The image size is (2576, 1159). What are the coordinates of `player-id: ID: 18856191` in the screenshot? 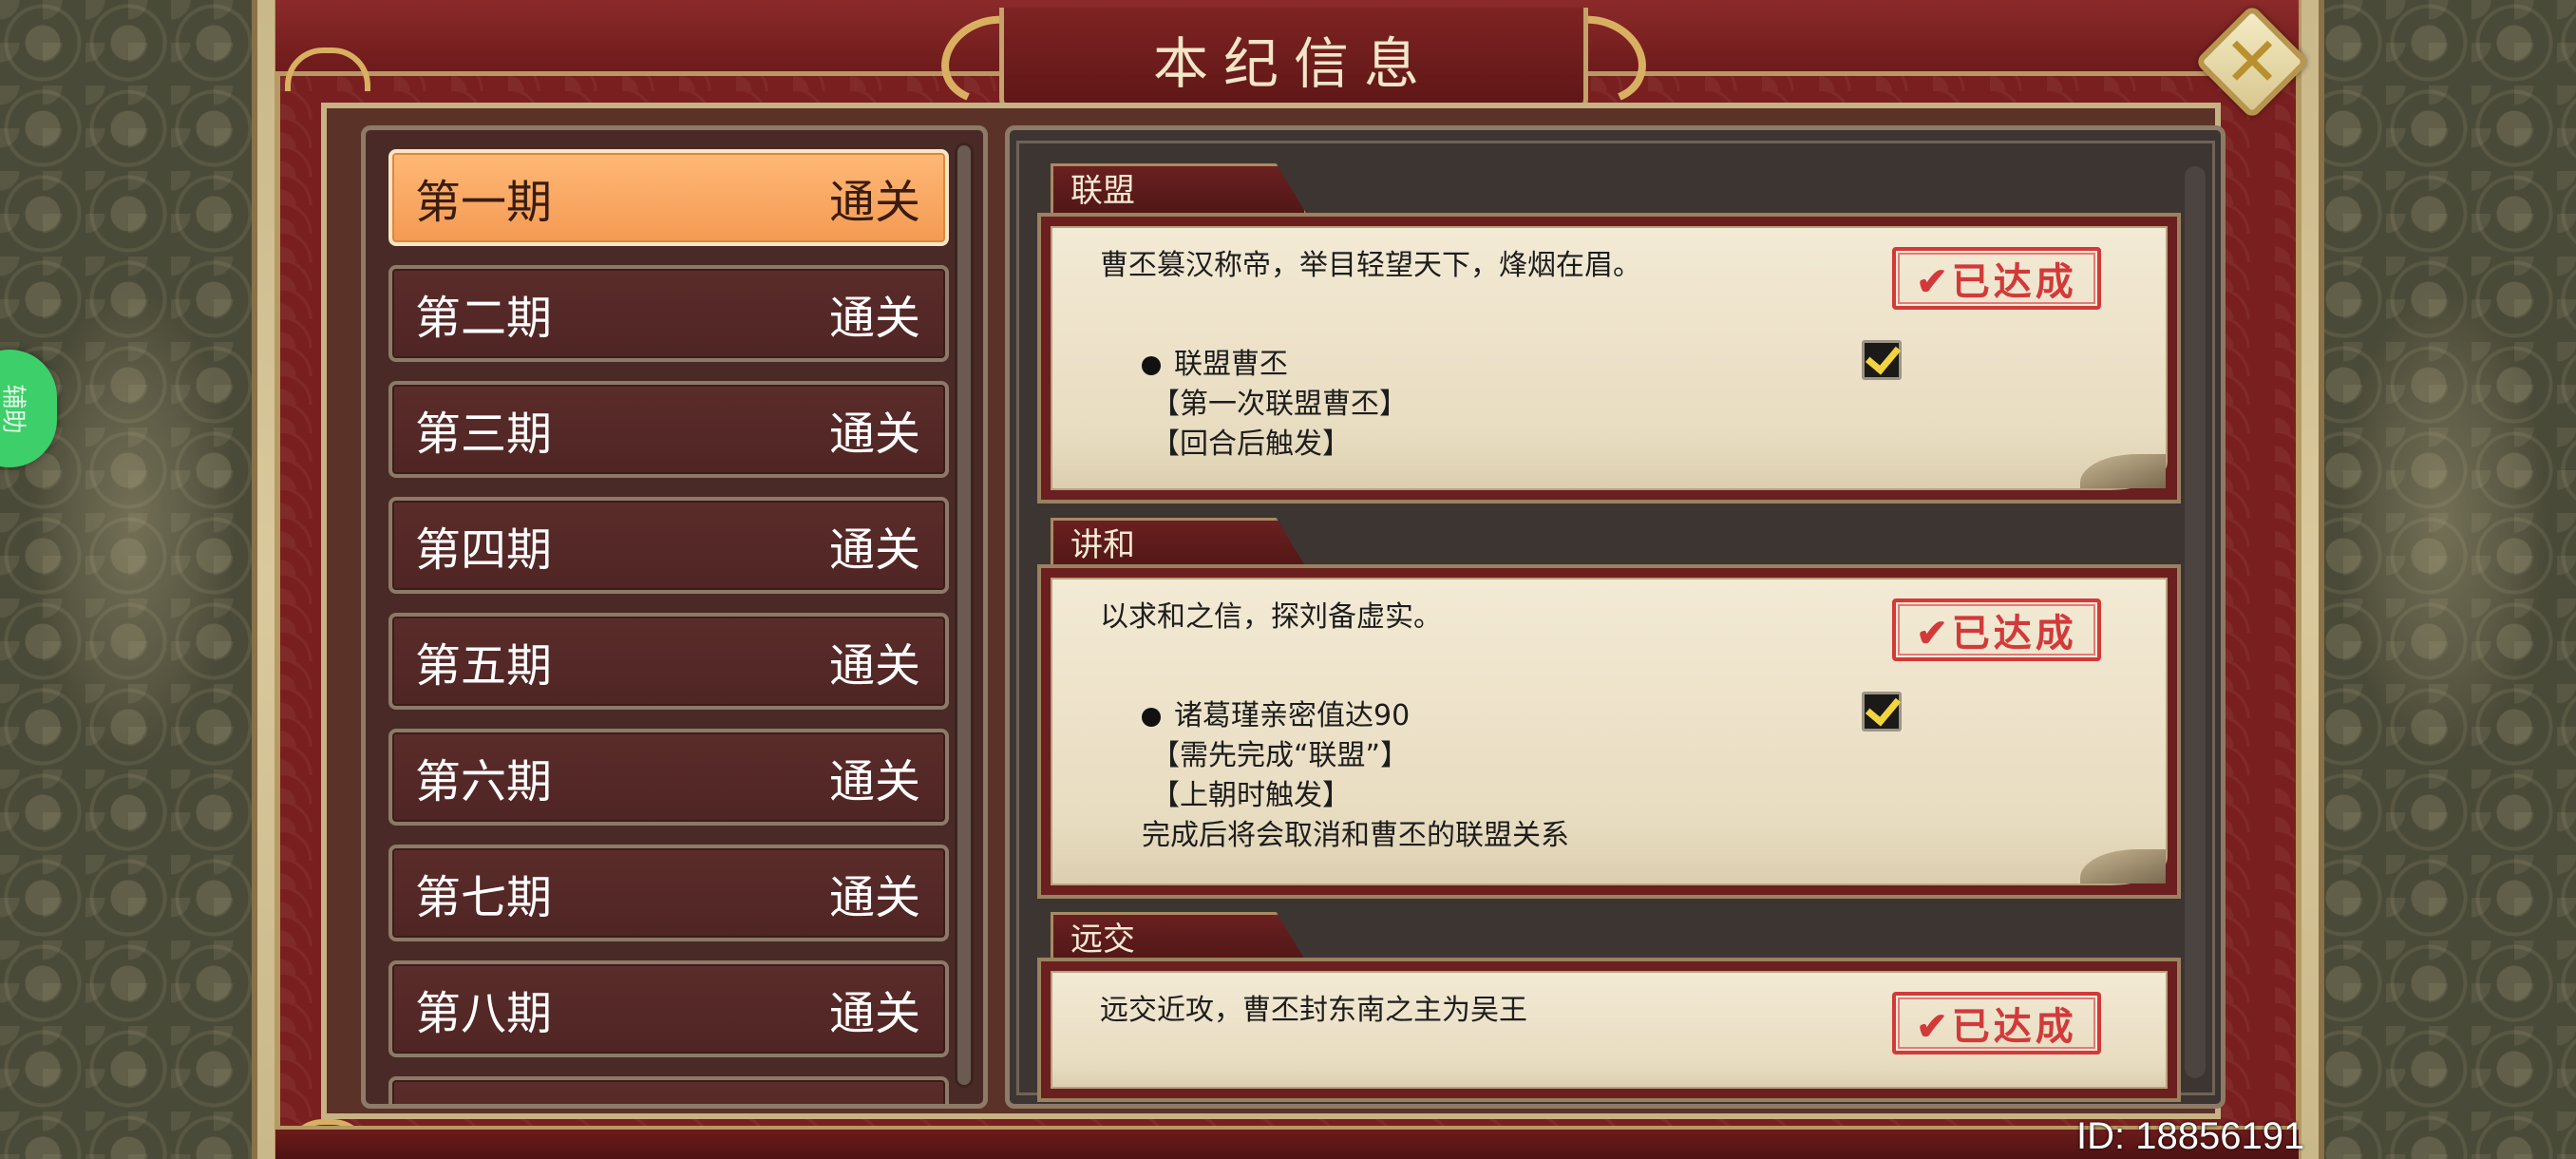 It's located at (2190, 1136).